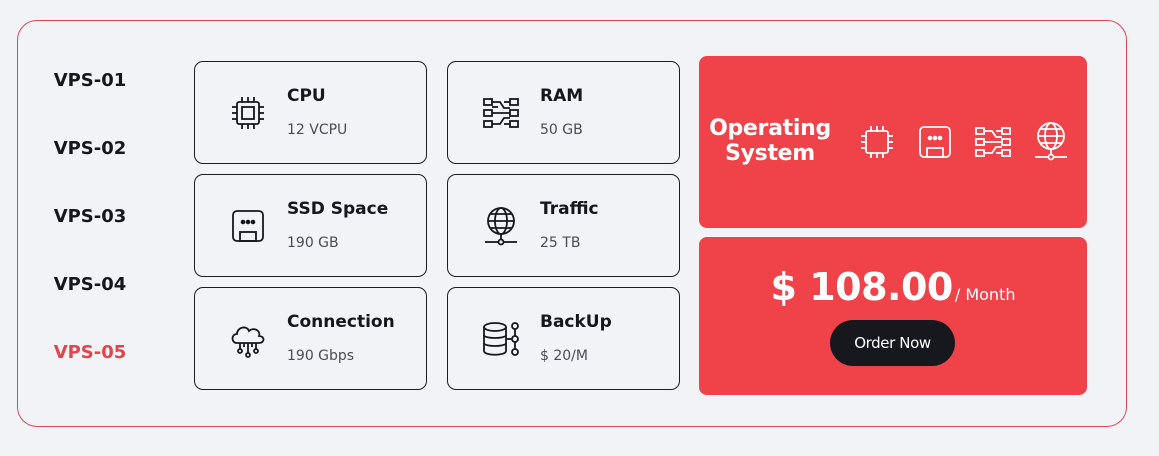 The height and width of the screenshot is (456, 1159). What do you see at coordinates (501, 113) in the screenshot?
I see `ram-icon` at bounding box center [501, 113].